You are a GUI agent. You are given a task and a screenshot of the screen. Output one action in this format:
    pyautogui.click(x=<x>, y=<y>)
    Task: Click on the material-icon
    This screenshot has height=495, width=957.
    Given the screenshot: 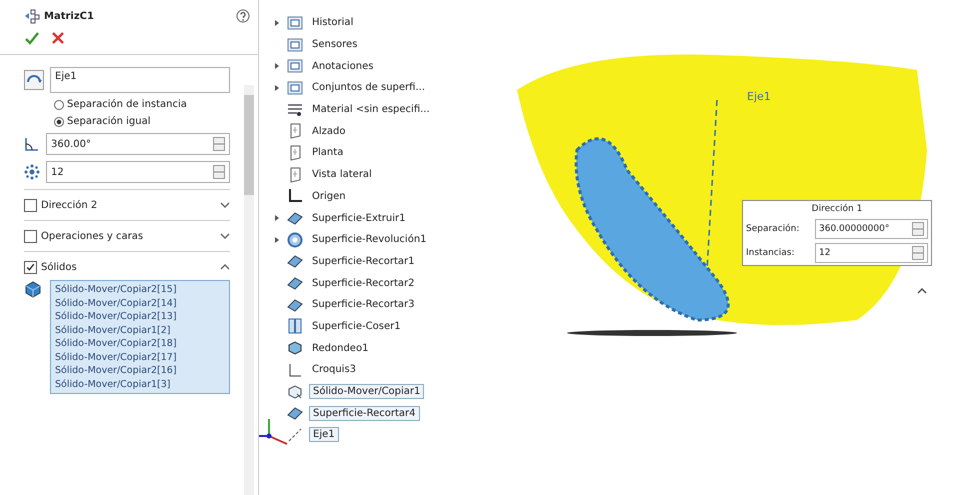 What is the action you would take?
    pyautogui.click(x=295, y=110)
    